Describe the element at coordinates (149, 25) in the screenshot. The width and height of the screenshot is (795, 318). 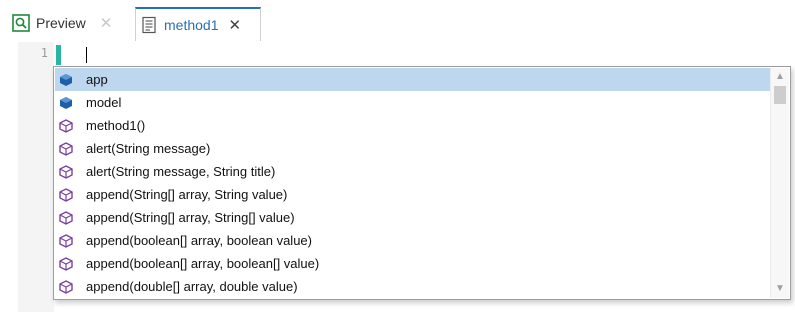
I see `method-file-icon` at that location.